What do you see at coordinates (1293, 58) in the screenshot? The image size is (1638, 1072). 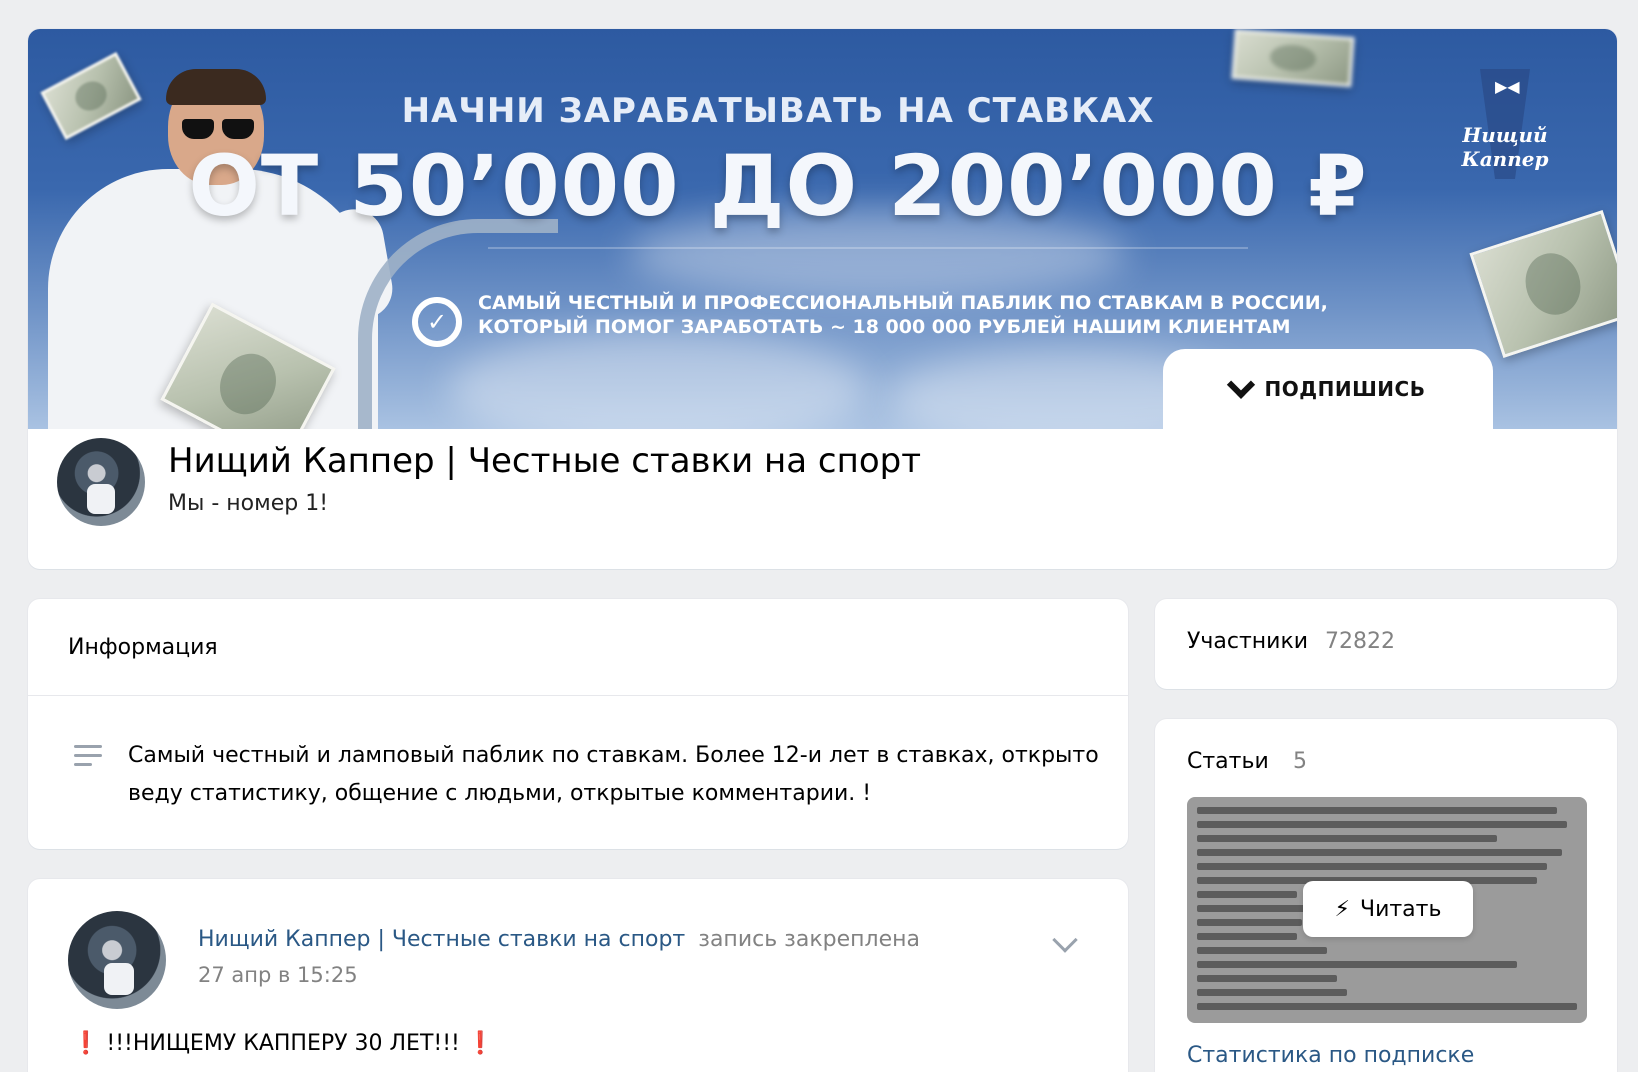 I see `money-bill-image` at bounding box center [1293, 58].